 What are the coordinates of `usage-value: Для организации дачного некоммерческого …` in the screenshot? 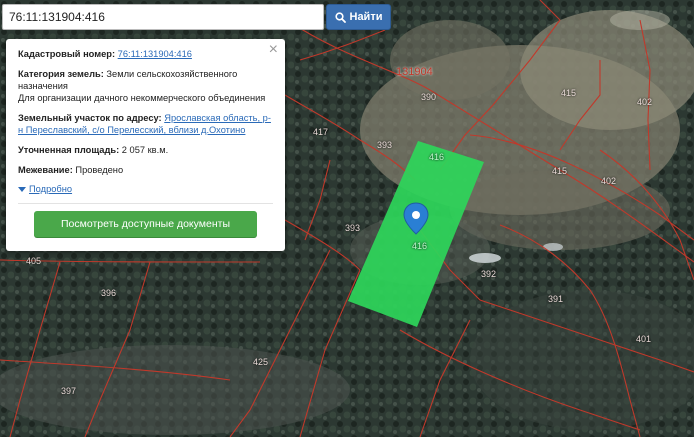 It's located at (142, 98).